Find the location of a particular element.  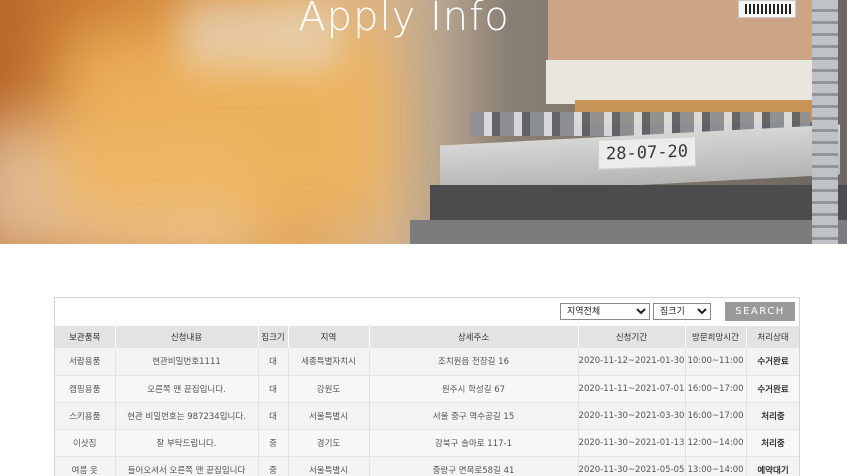

table-cell: 스키용품 is located at coordinates (85, 416).